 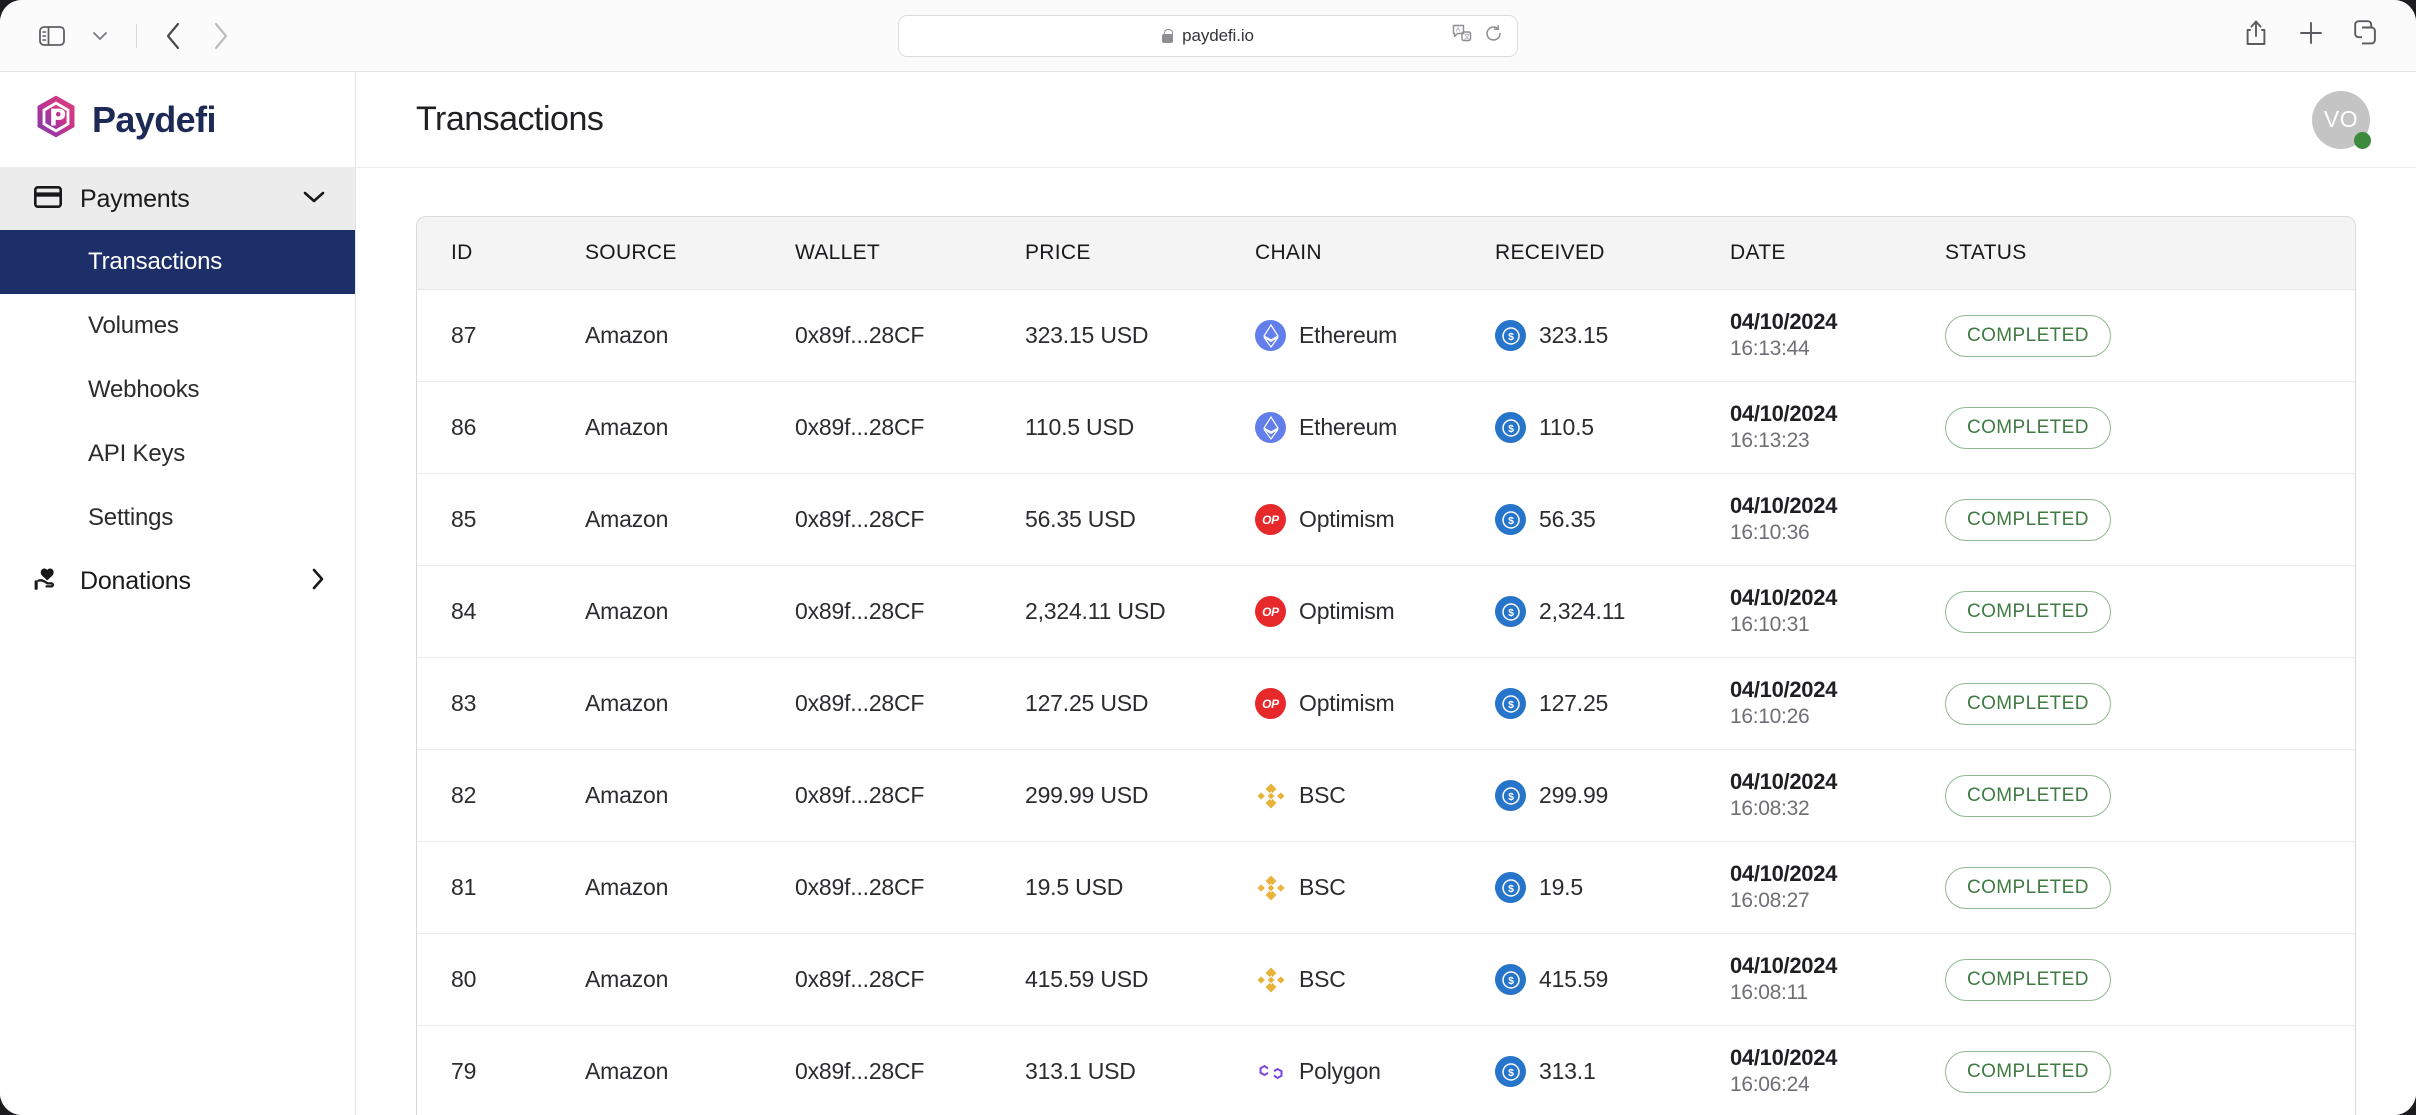 What do you see at coordinates (221, 36) in the screenshot?
I see `forward-button` at bounding box center [221, 36].